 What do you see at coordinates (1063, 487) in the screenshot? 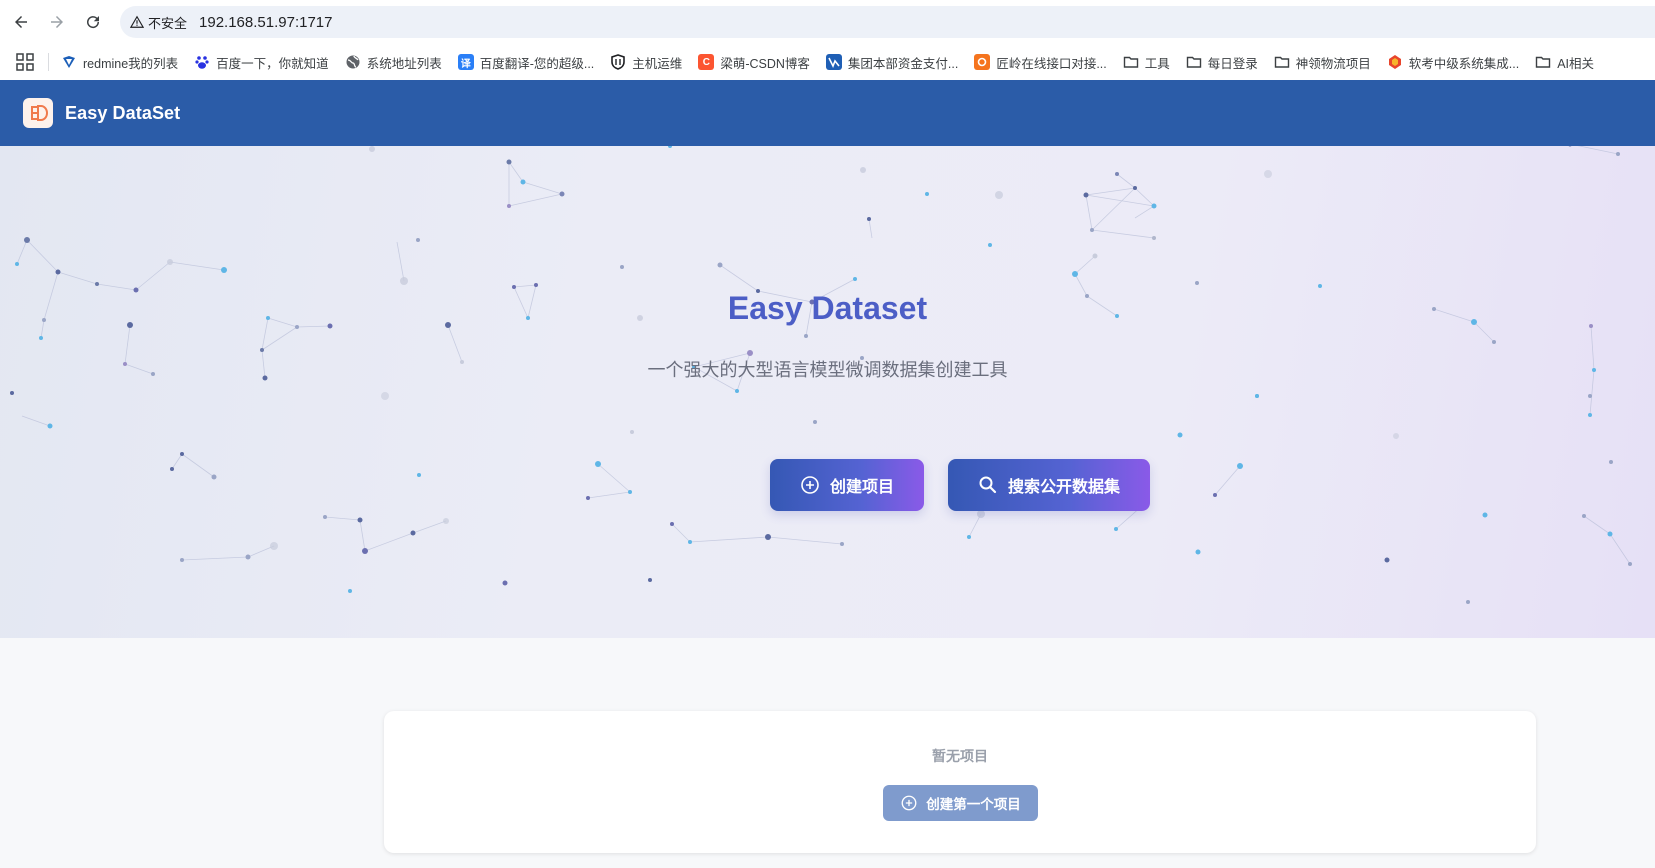
I see `search-public-datasets-label: 搜索公开数据集` at bounding box center [1063, 487].